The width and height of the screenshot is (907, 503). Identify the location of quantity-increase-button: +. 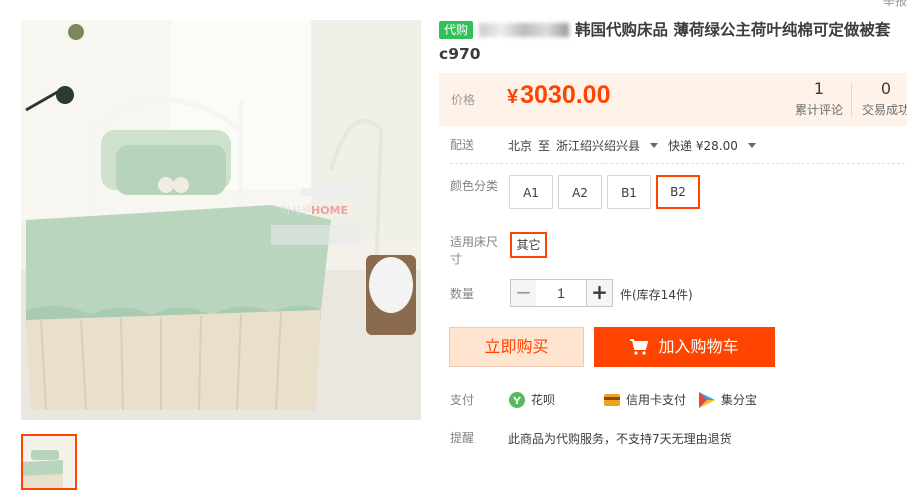
(599, 293).